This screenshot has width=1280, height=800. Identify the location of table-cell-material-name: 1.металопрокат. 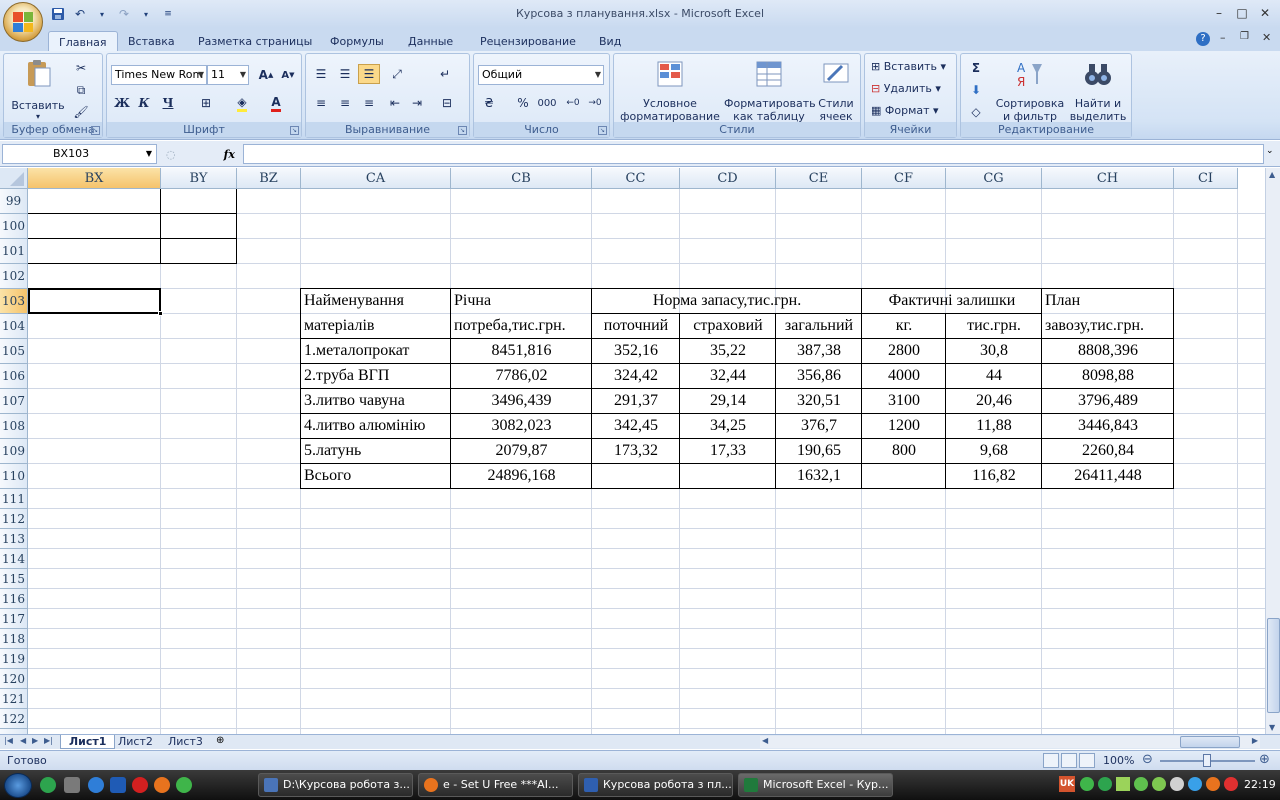
(376, 351).